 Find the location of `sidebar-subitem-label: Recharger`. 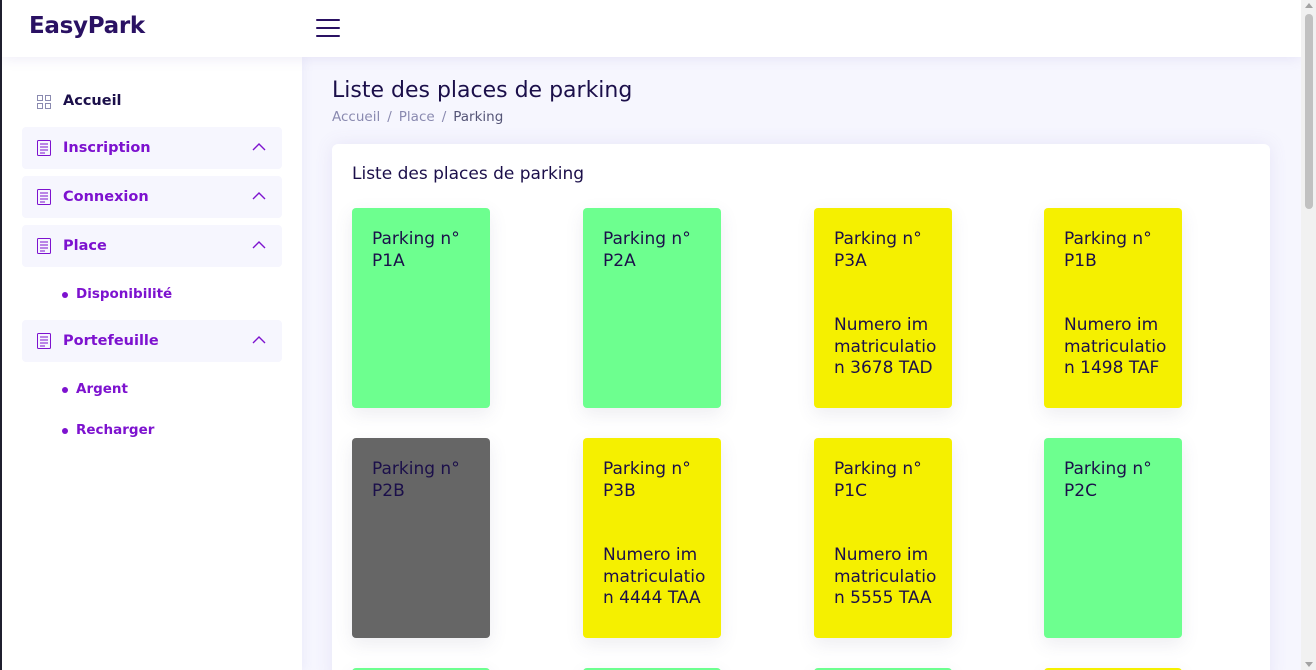

sidebar-subitem-label: Recharger is located at coordinates (115, 430).